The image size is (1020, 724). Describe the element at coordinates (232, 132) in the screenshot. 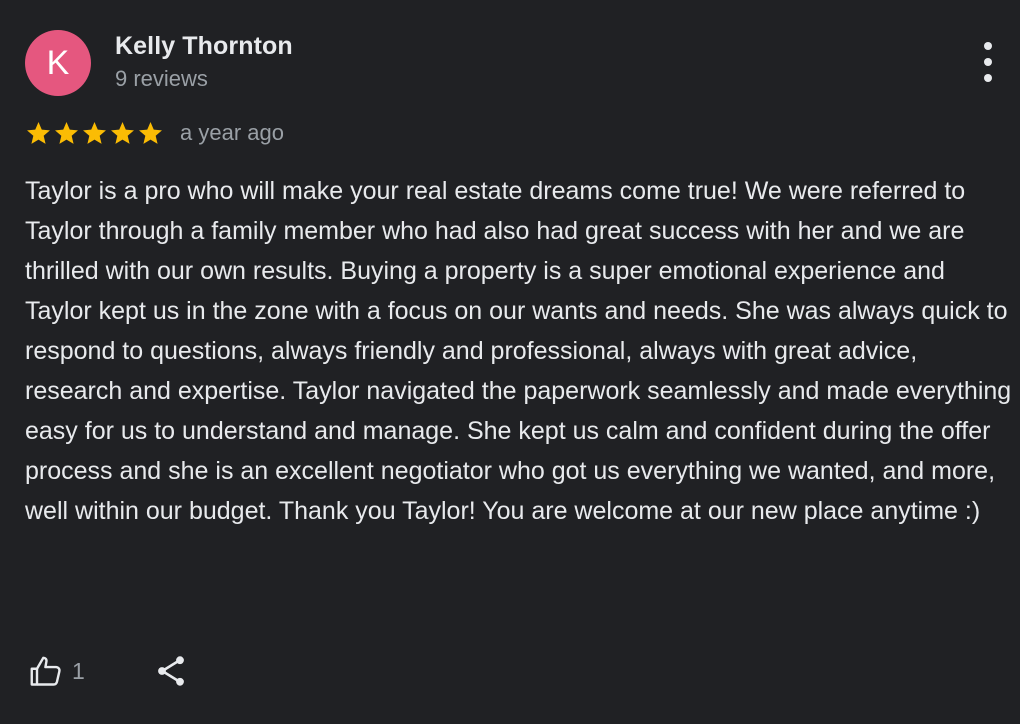

I see `review-date: a year ago` at that location.